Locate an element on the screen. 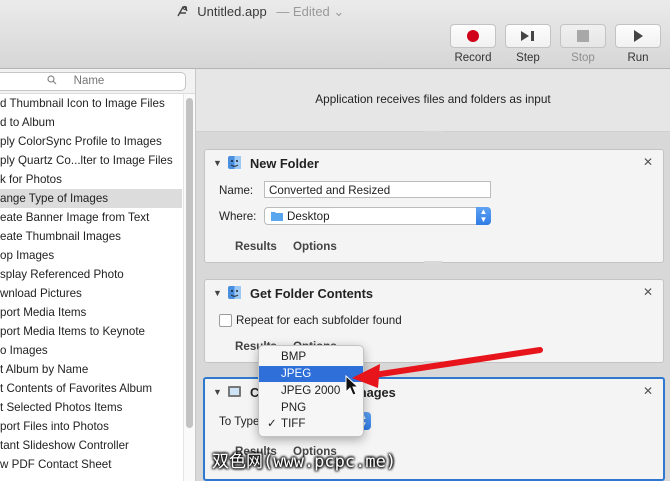  watermark-text: 双色网(www.pcpc.me) is located at coordinates (304, 462).